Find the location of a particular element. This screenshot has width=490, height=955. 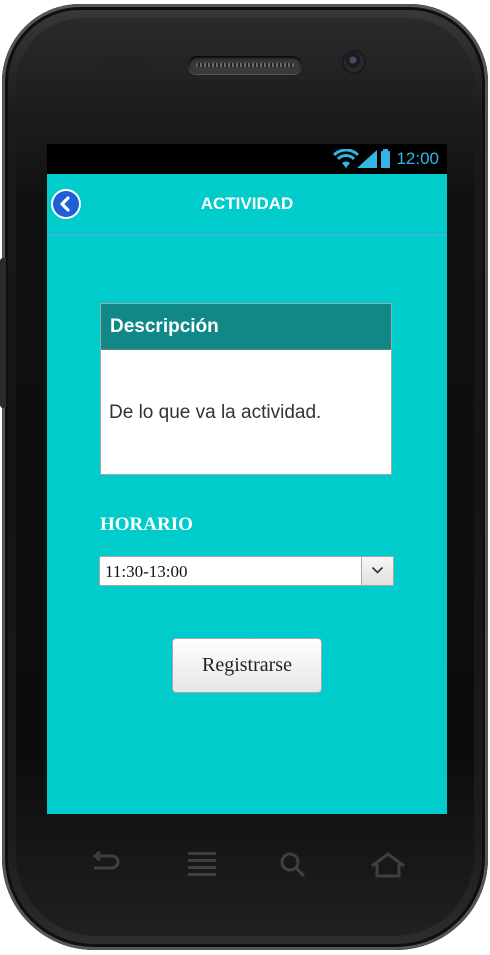

description-text: De lo que va la actividad. is located at coordinates (215, 412).